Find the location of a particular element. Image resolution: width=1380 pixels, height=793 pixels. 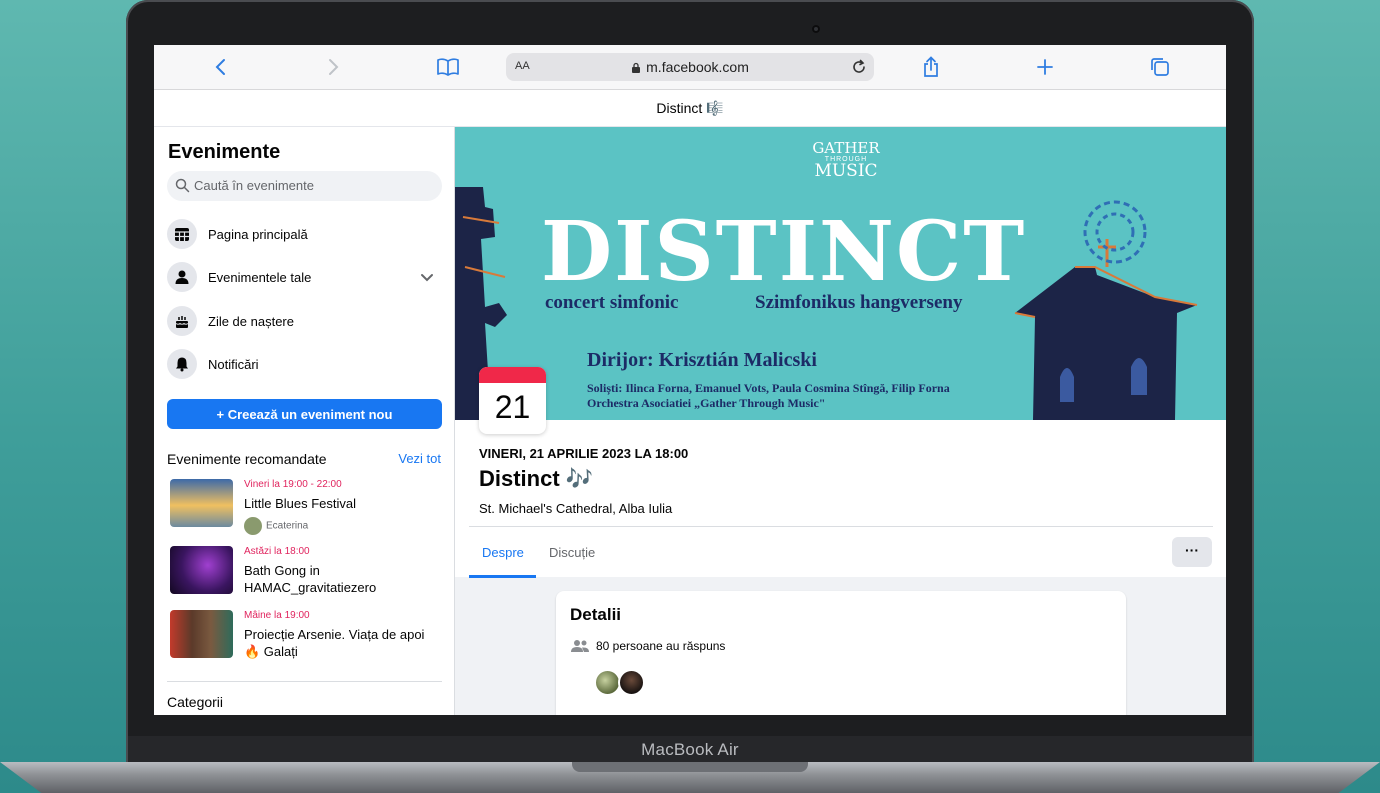

cover-subtitle-hu: Szimfonikus hangverseny is located at coordinates (859, 302).